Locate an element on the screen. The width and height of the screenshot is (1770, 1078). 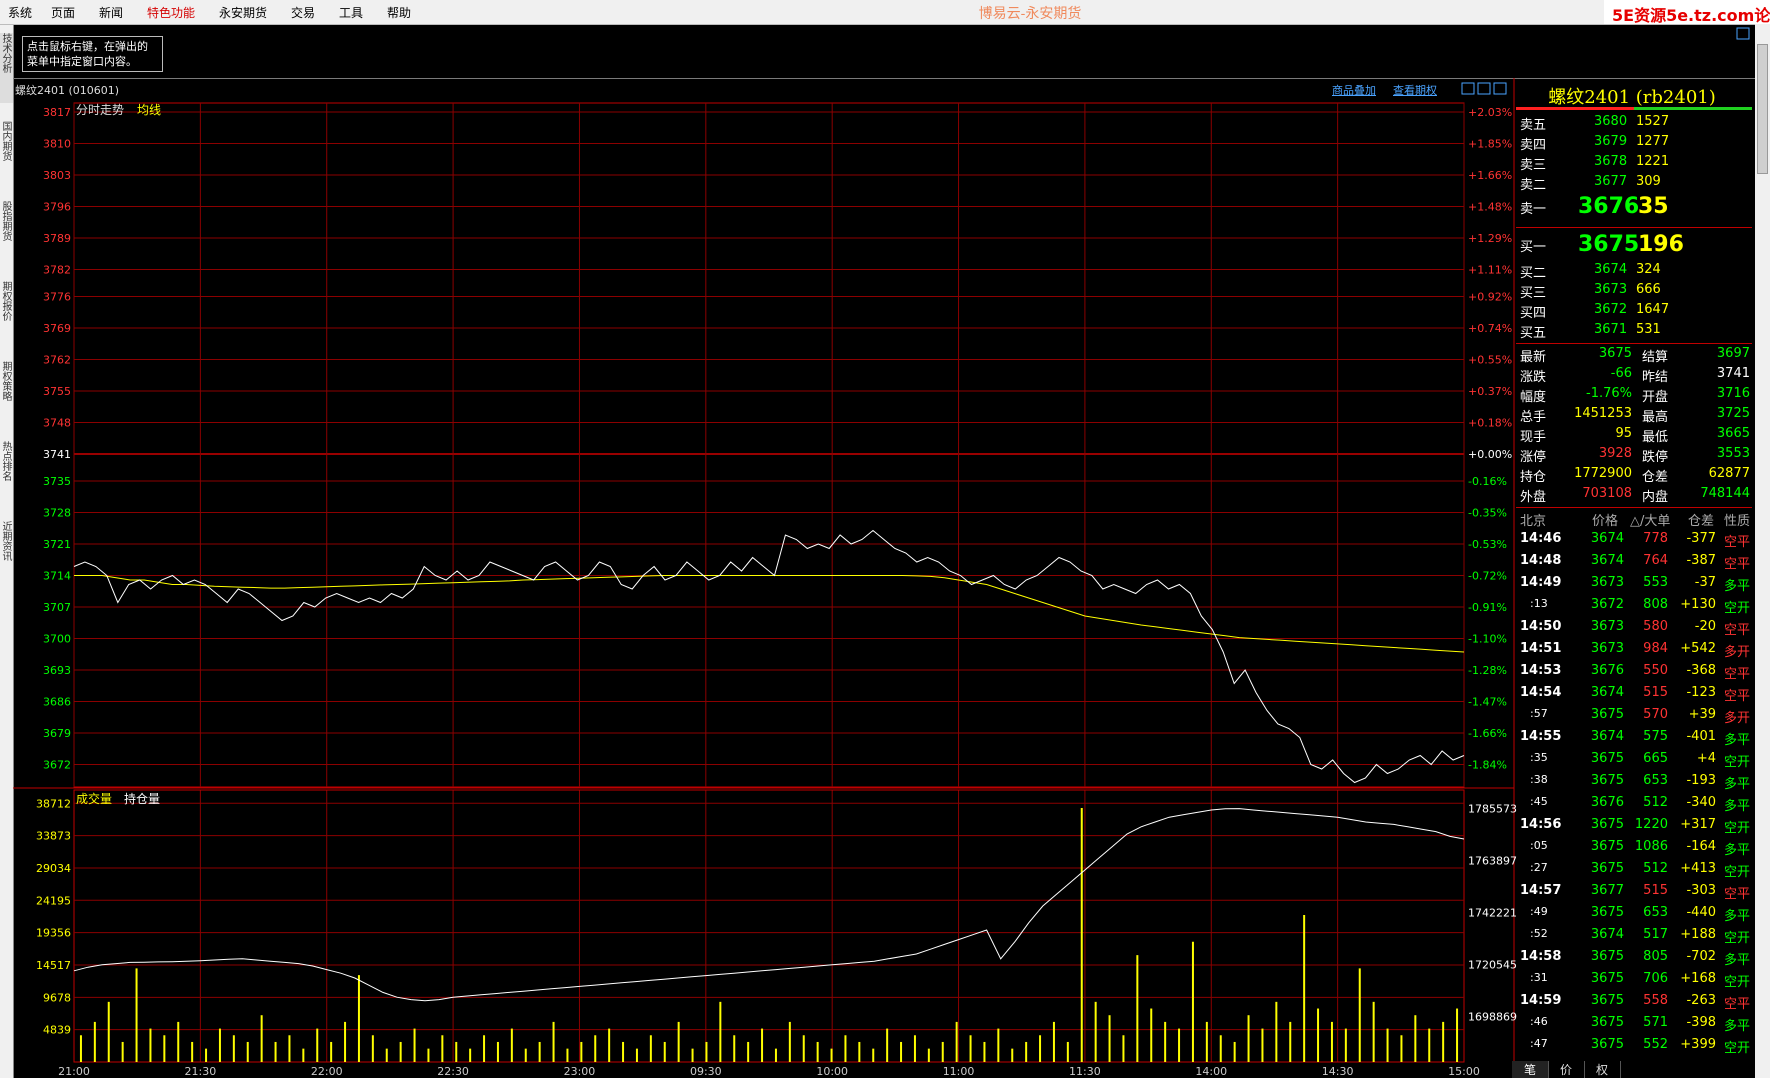
price-tick-label: 3741 is located at coordinates (57, 454).